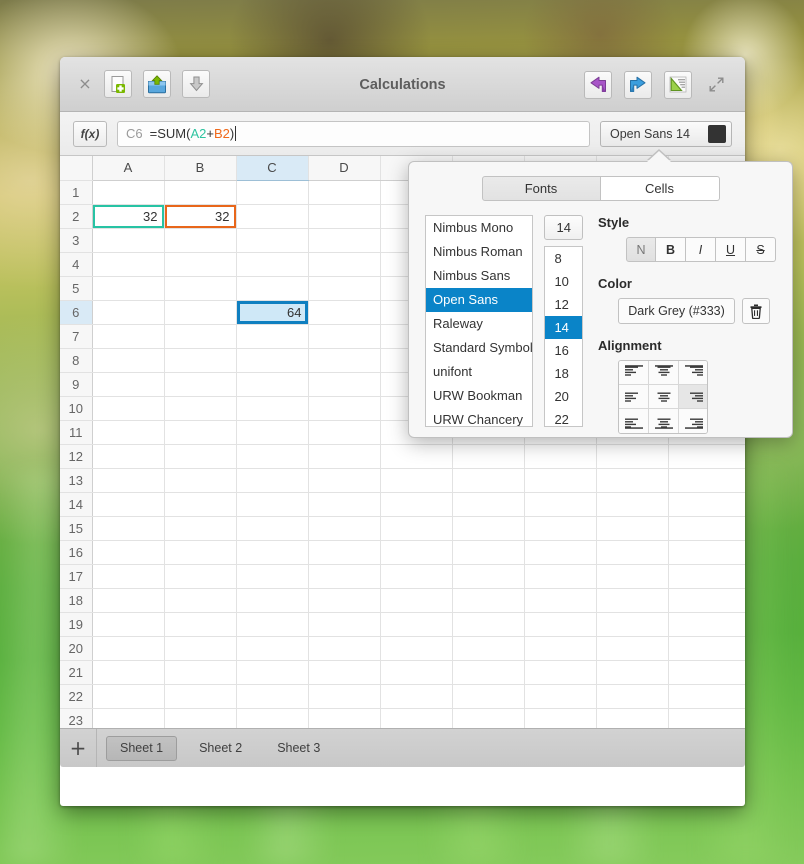  I want to click on cell-B17, so click(200, 576).